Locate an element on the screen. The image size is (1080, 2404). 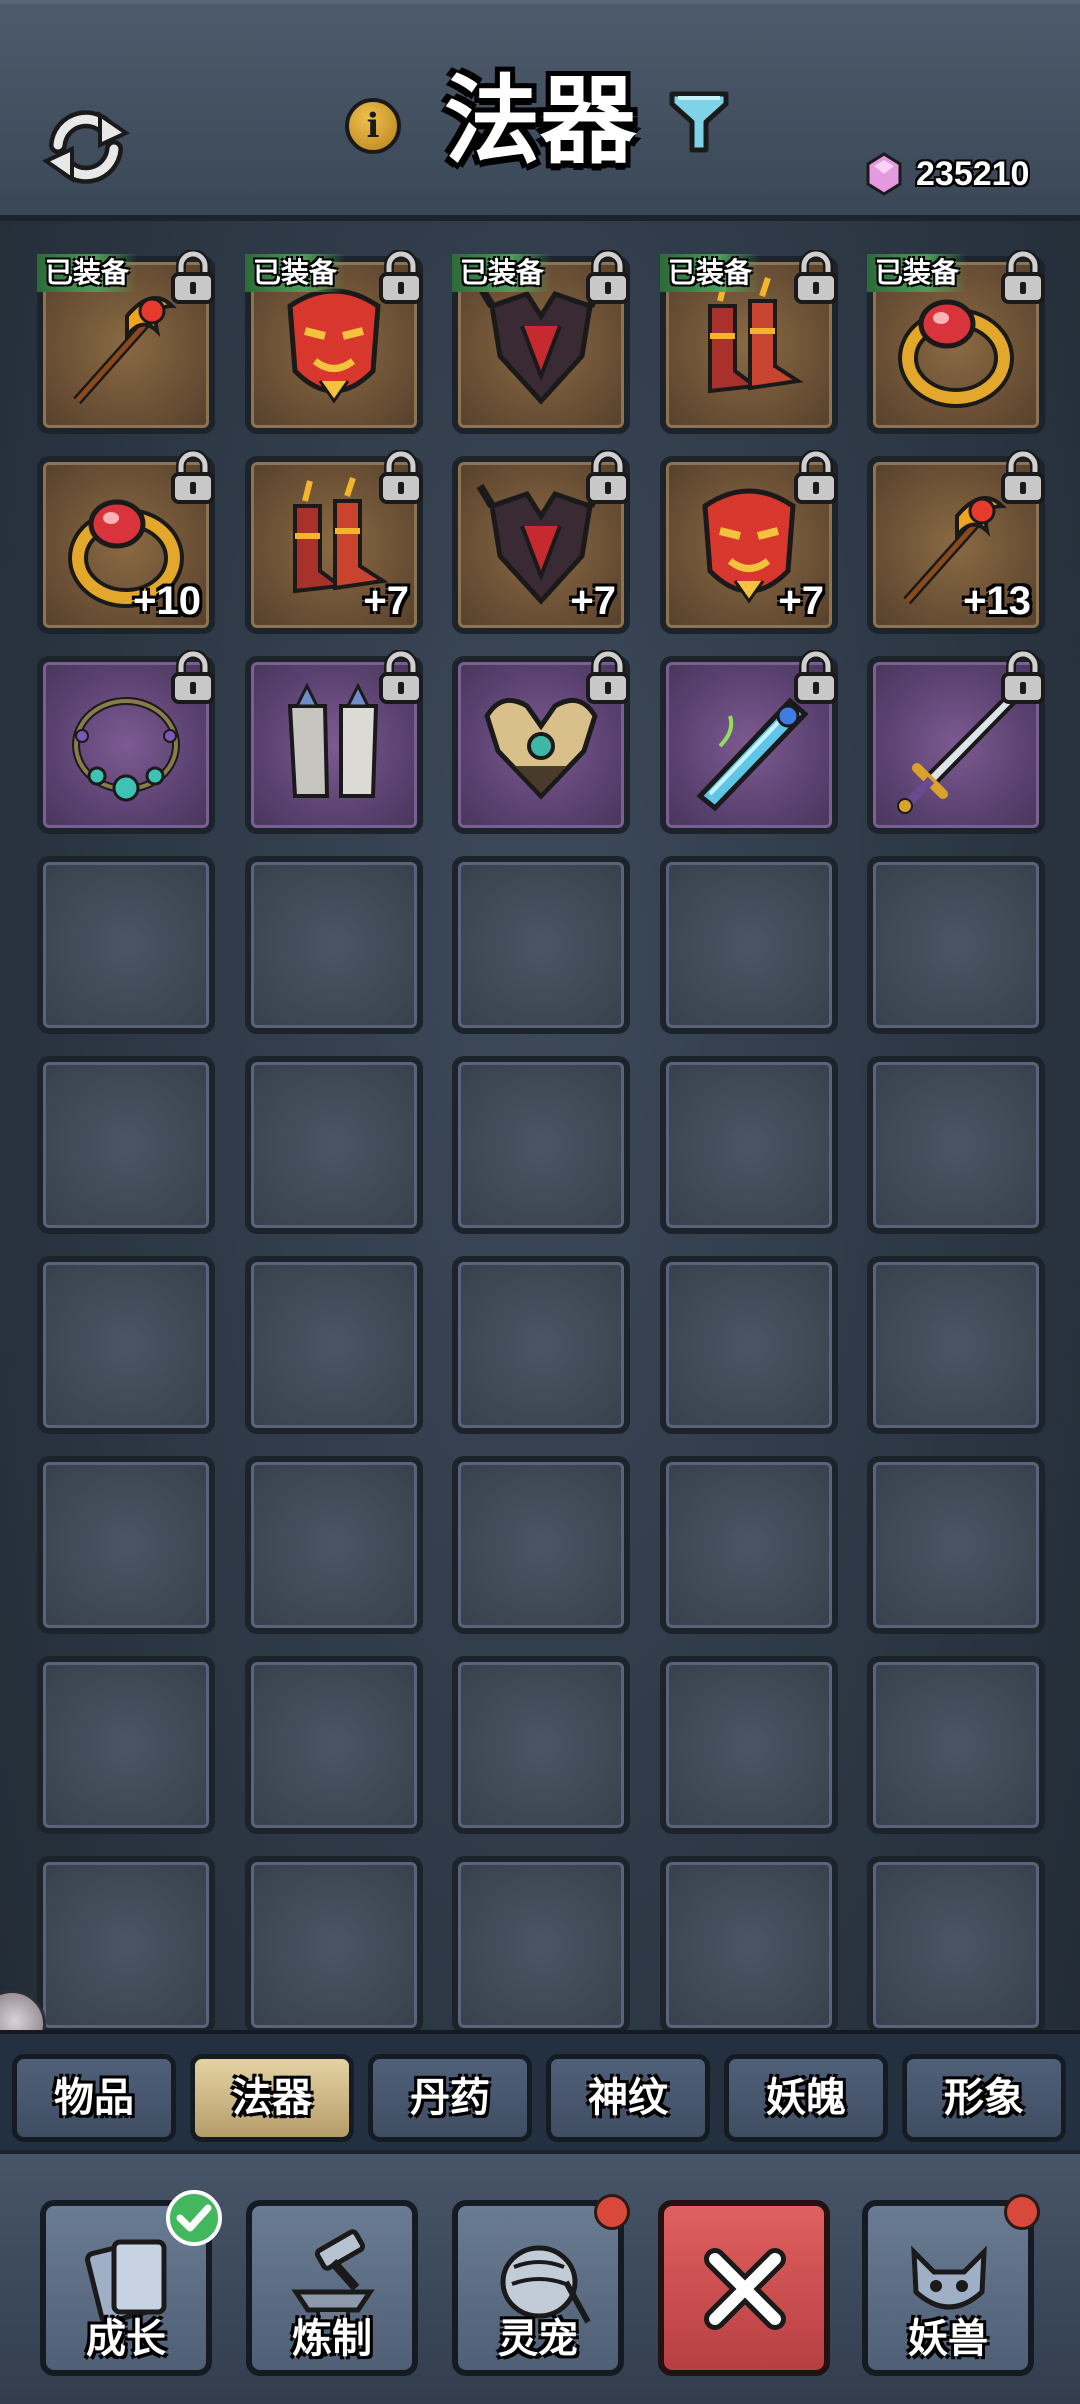
refresh-icon is located at coordinates (86, 147).